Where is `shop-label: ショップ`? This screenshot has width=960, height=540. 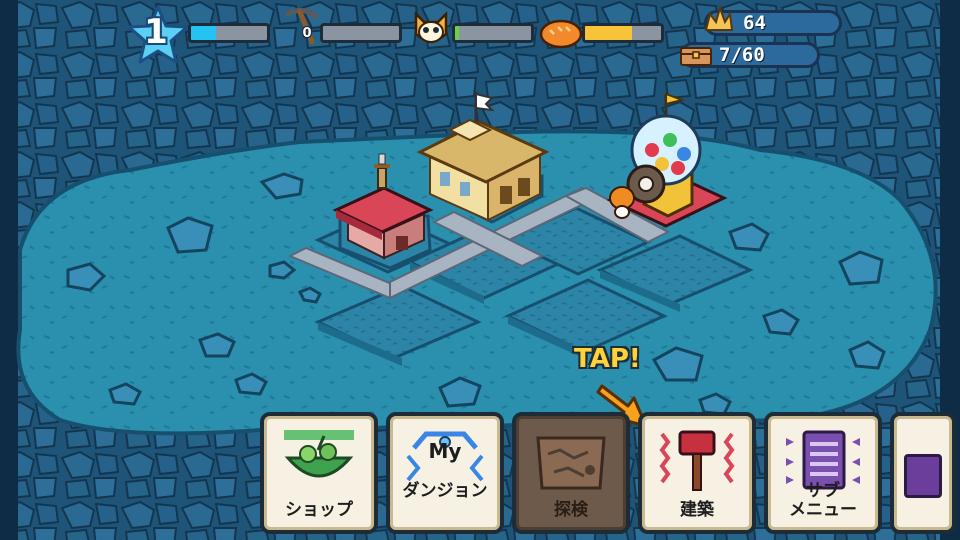 shop-label: ショップ is located at coordinates (319, 510).